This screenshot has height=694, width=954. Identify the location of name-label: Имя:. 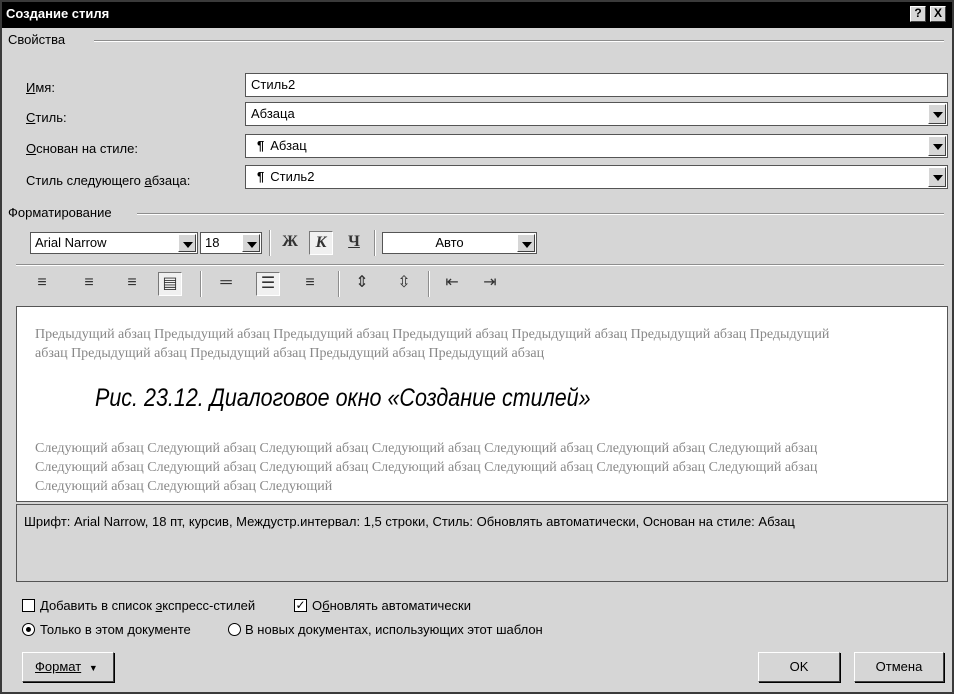
(40, 87).